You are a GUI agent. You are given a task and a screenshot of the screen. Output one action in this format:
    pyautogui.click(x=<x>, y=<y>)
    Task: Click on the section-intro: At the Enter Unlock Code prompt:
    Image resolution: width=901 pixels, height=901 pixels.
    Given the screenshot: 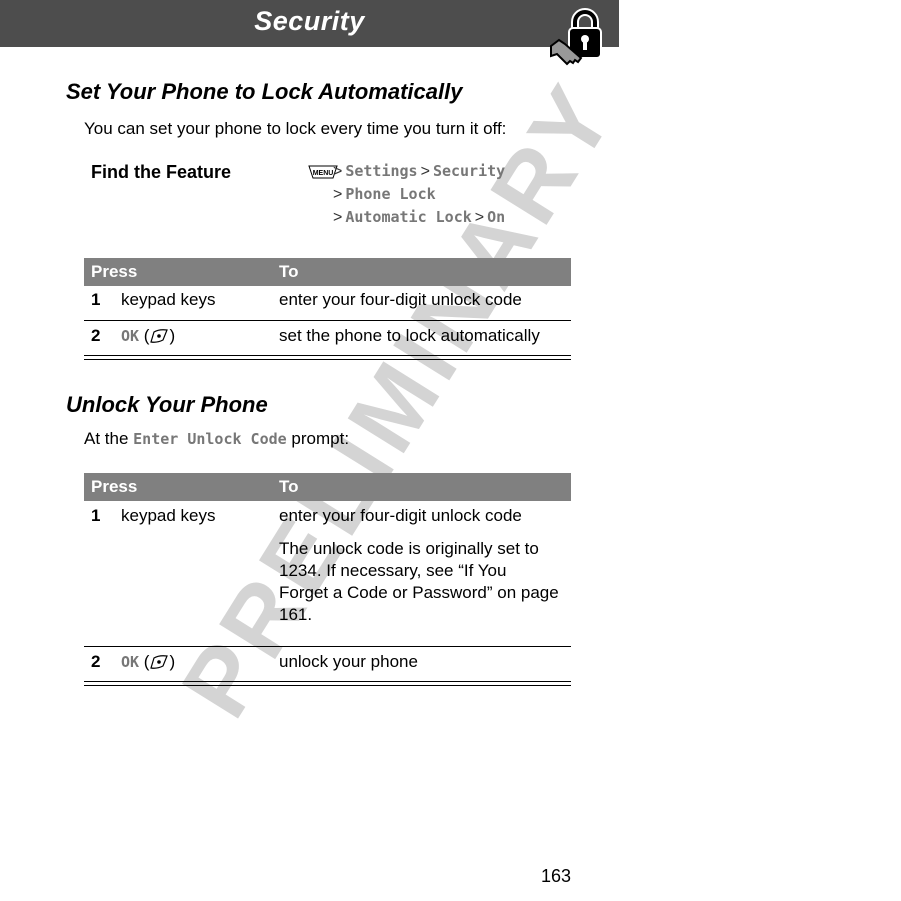 What is the action you would take?
    pyautogui.click(x=217, y=438)
    